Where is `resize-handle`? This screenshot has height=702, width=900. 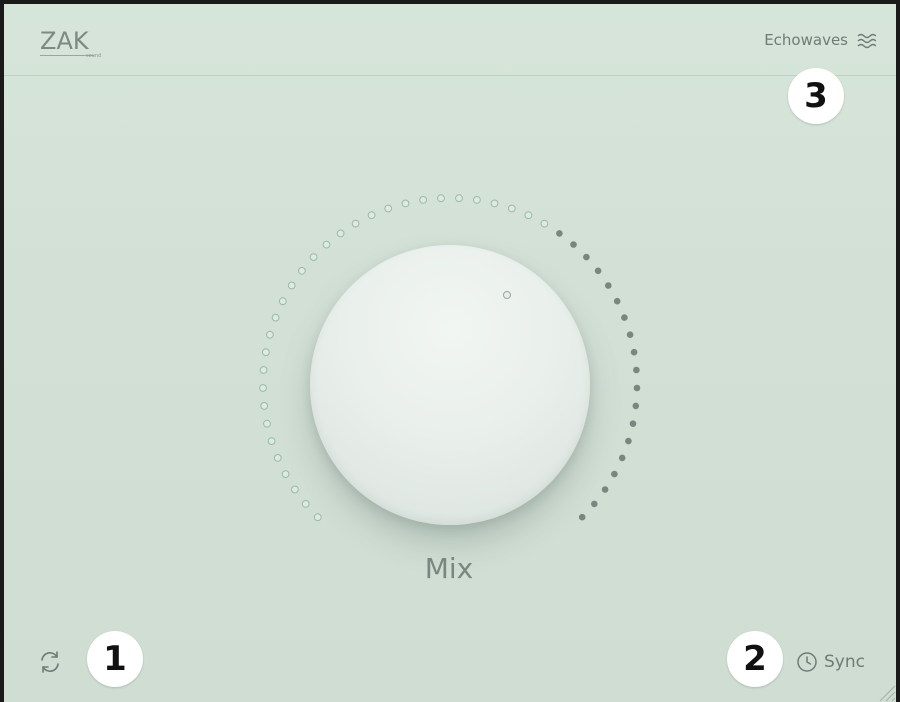 resize-handle is located at coordinates (885, 691).